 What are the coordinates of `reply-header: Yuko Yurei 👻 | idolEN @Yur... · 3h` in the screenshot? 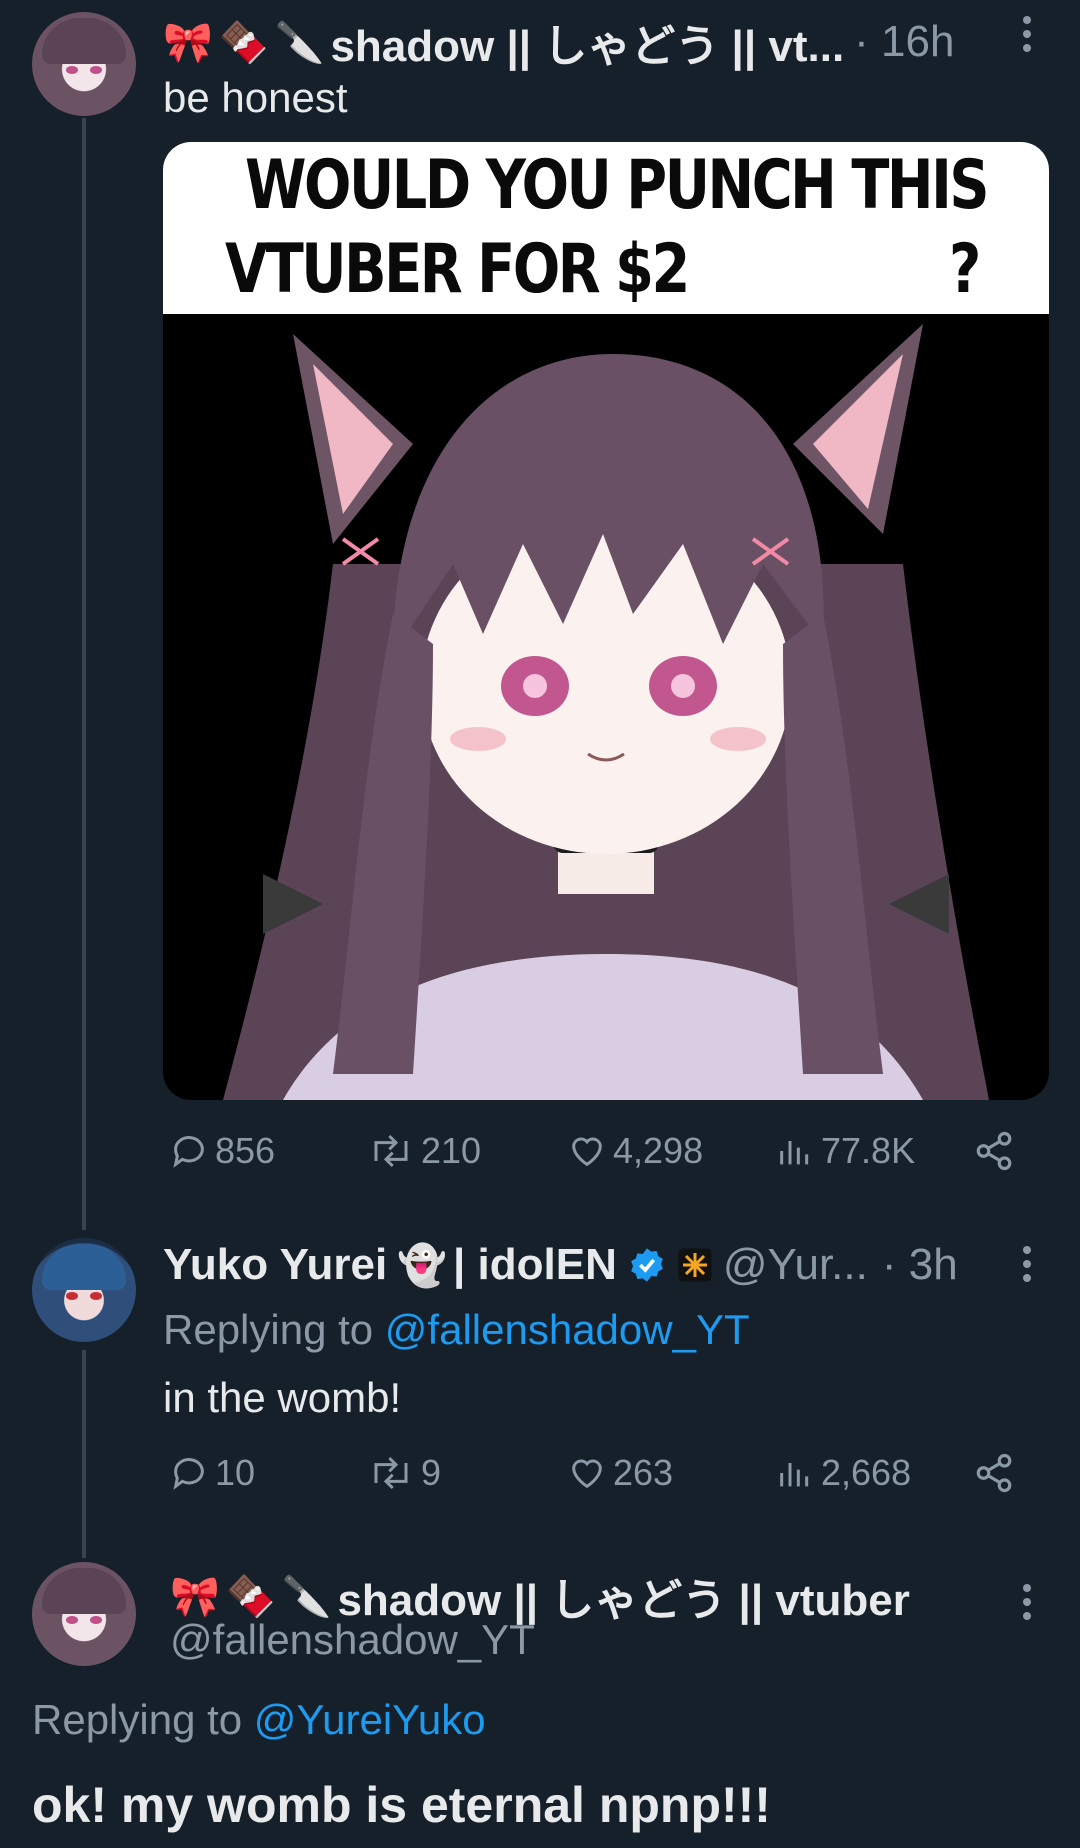 It's located at (560, 1265).